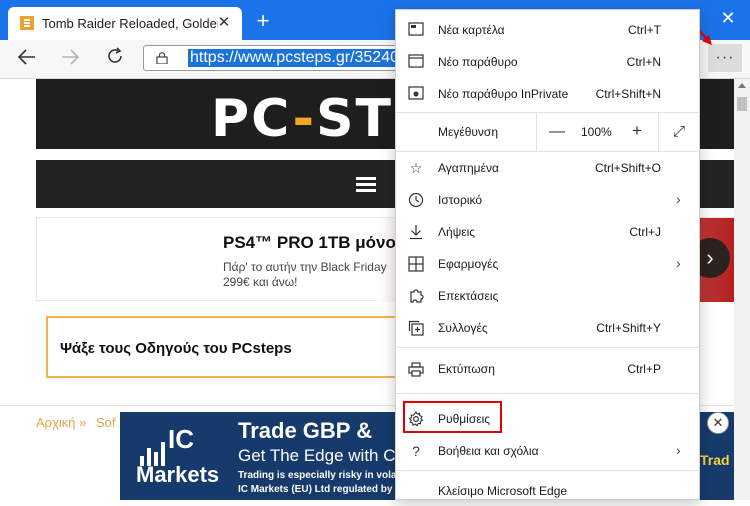 The height and width of the screenshot is (506, 750). I want to click on browser-tab: Tomb Raider Reloaded, Golden J ✕, so click(125, 23).